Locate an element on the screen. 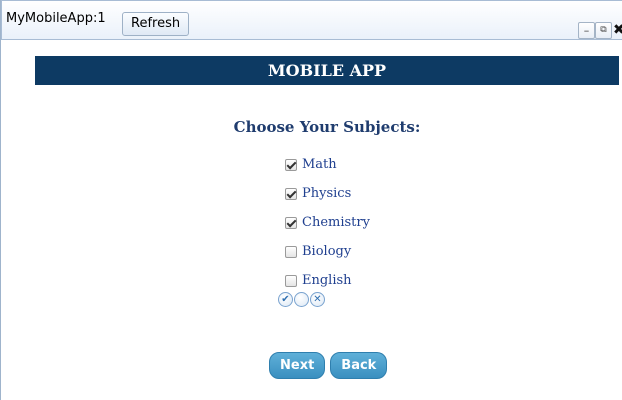 This screenshot has height=400, width=622. app-header: MOBILE APP is located at coordinates (327, 70).